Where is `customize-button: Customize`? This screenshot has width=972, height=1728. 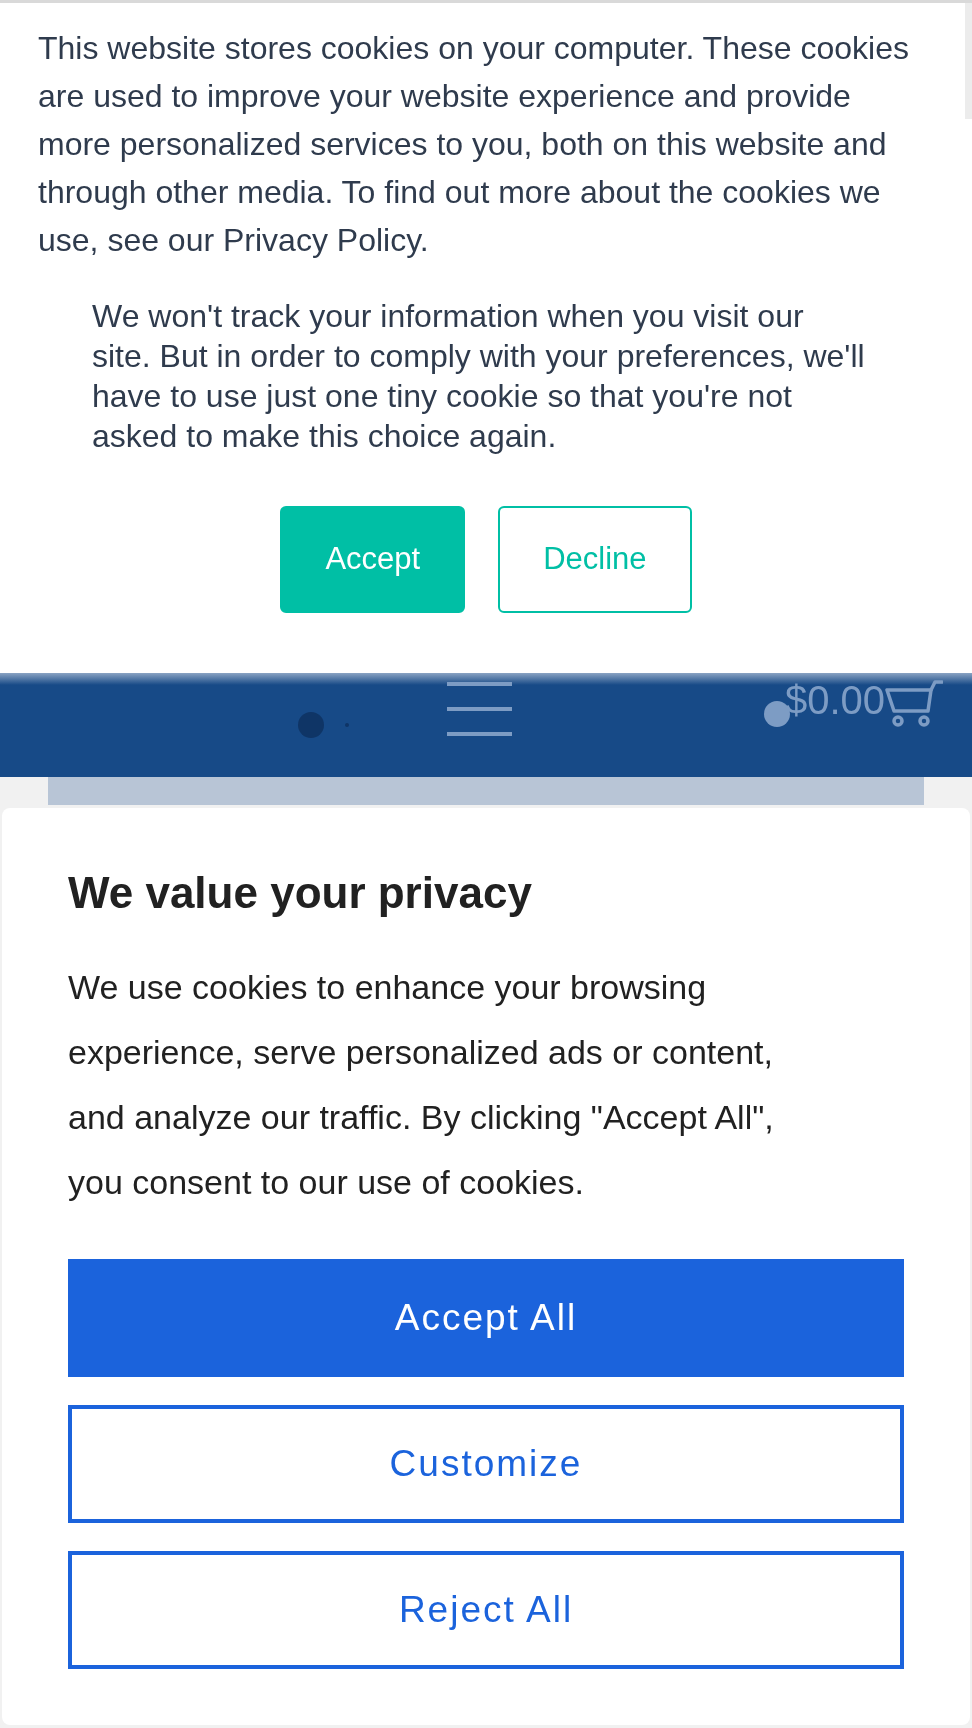 customize-button: Customize is located at coordinates (486, 1464).